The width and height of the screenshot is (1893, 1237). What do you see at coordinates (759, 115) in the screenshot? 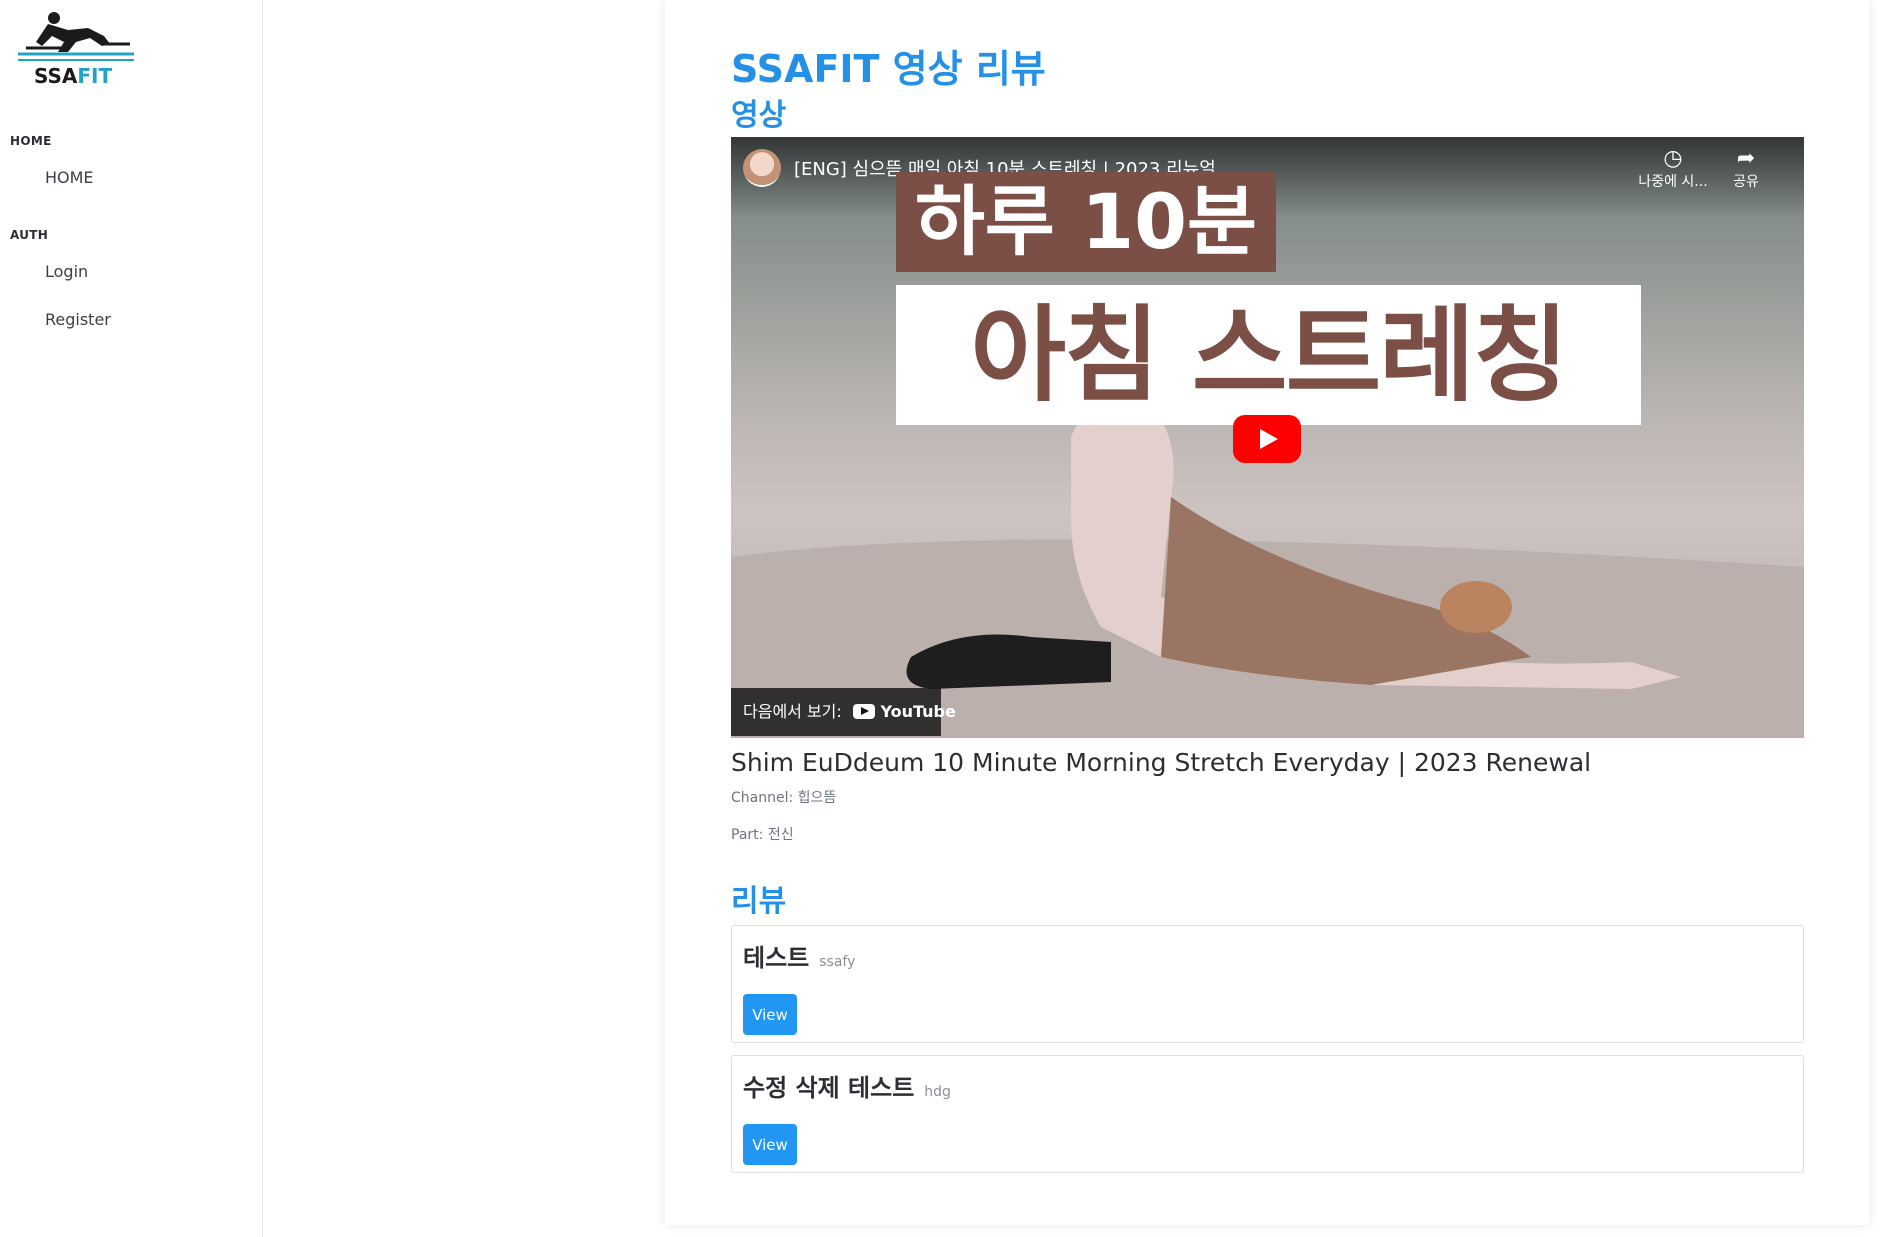
I see `video-heading: 영상` at bounding box center [759, 115].